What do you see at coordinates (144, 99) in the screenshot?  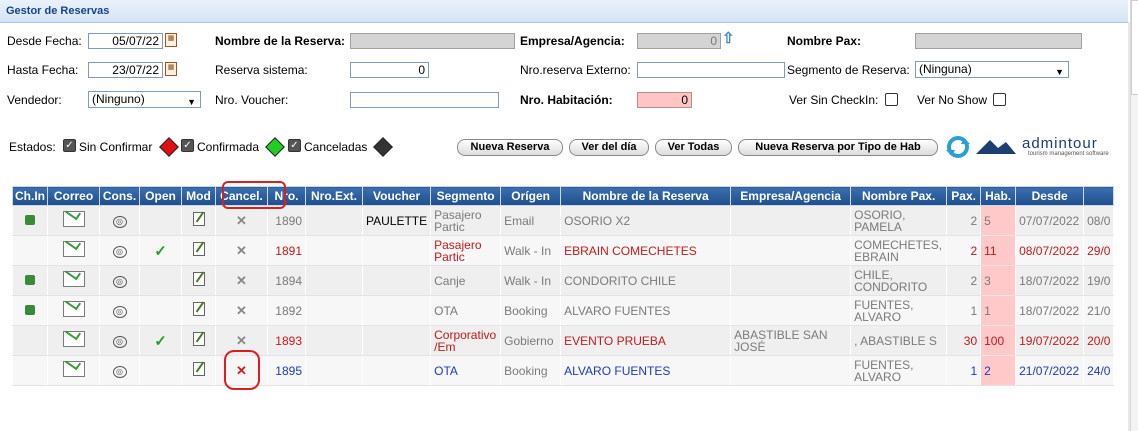 I see `vendedor-select: (Ninguno) ▼` at bounding box center [144, 99].